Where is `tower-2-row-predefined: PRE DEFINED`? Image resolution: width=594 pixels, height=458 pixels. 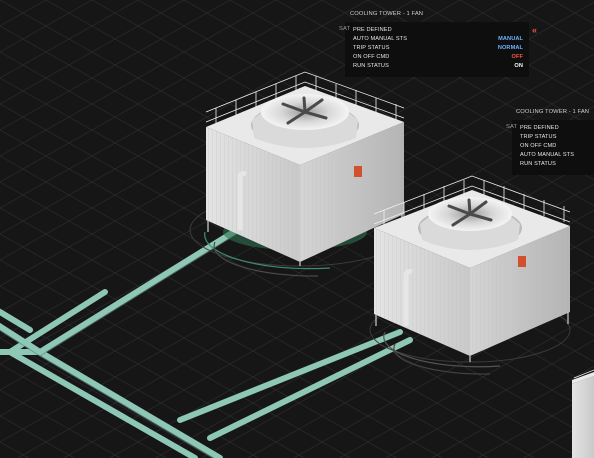 tower-2-row-predefined: PRE DEFINED is located at coordinates (554, 128).